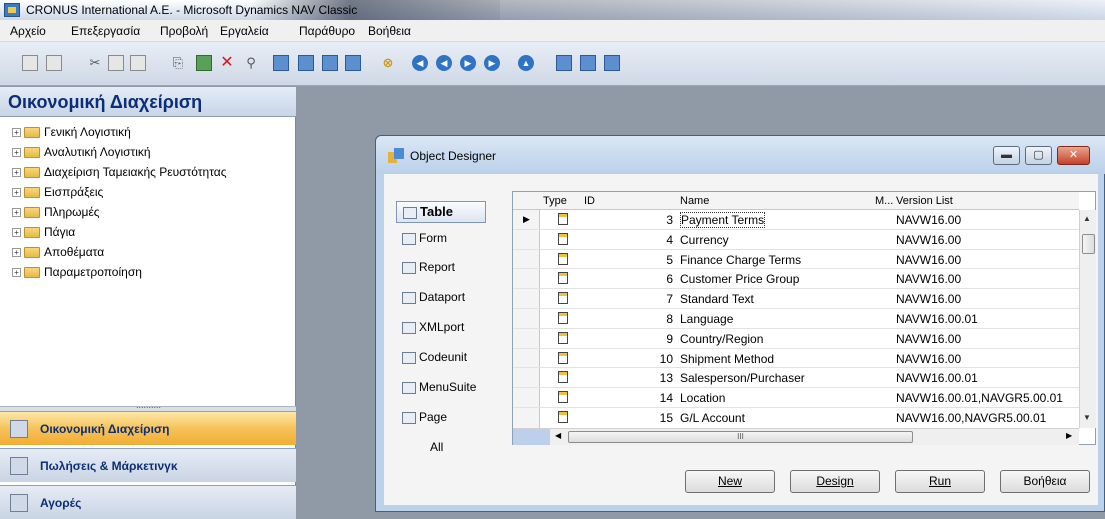 Image resolution: width=1105 pixels, height=519 pixels. I want to click on binoculars-icon: ⊗, so click(388, 63).